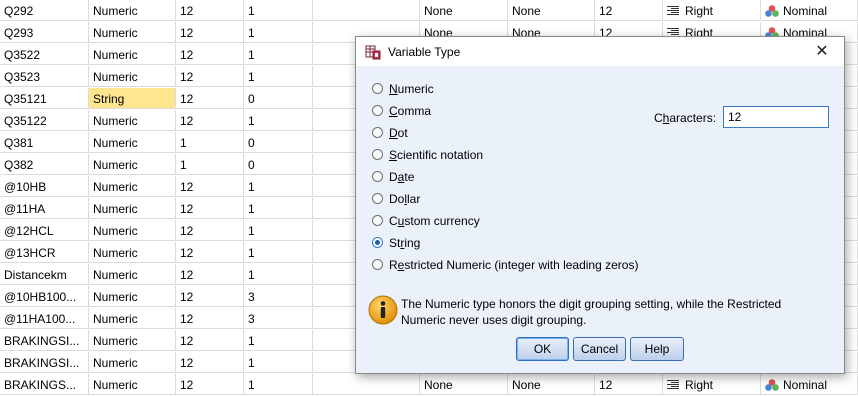  Describe the element at coordinates (44, 164) in the screenshot. I see `grid-cell-name: Q382` at that location.